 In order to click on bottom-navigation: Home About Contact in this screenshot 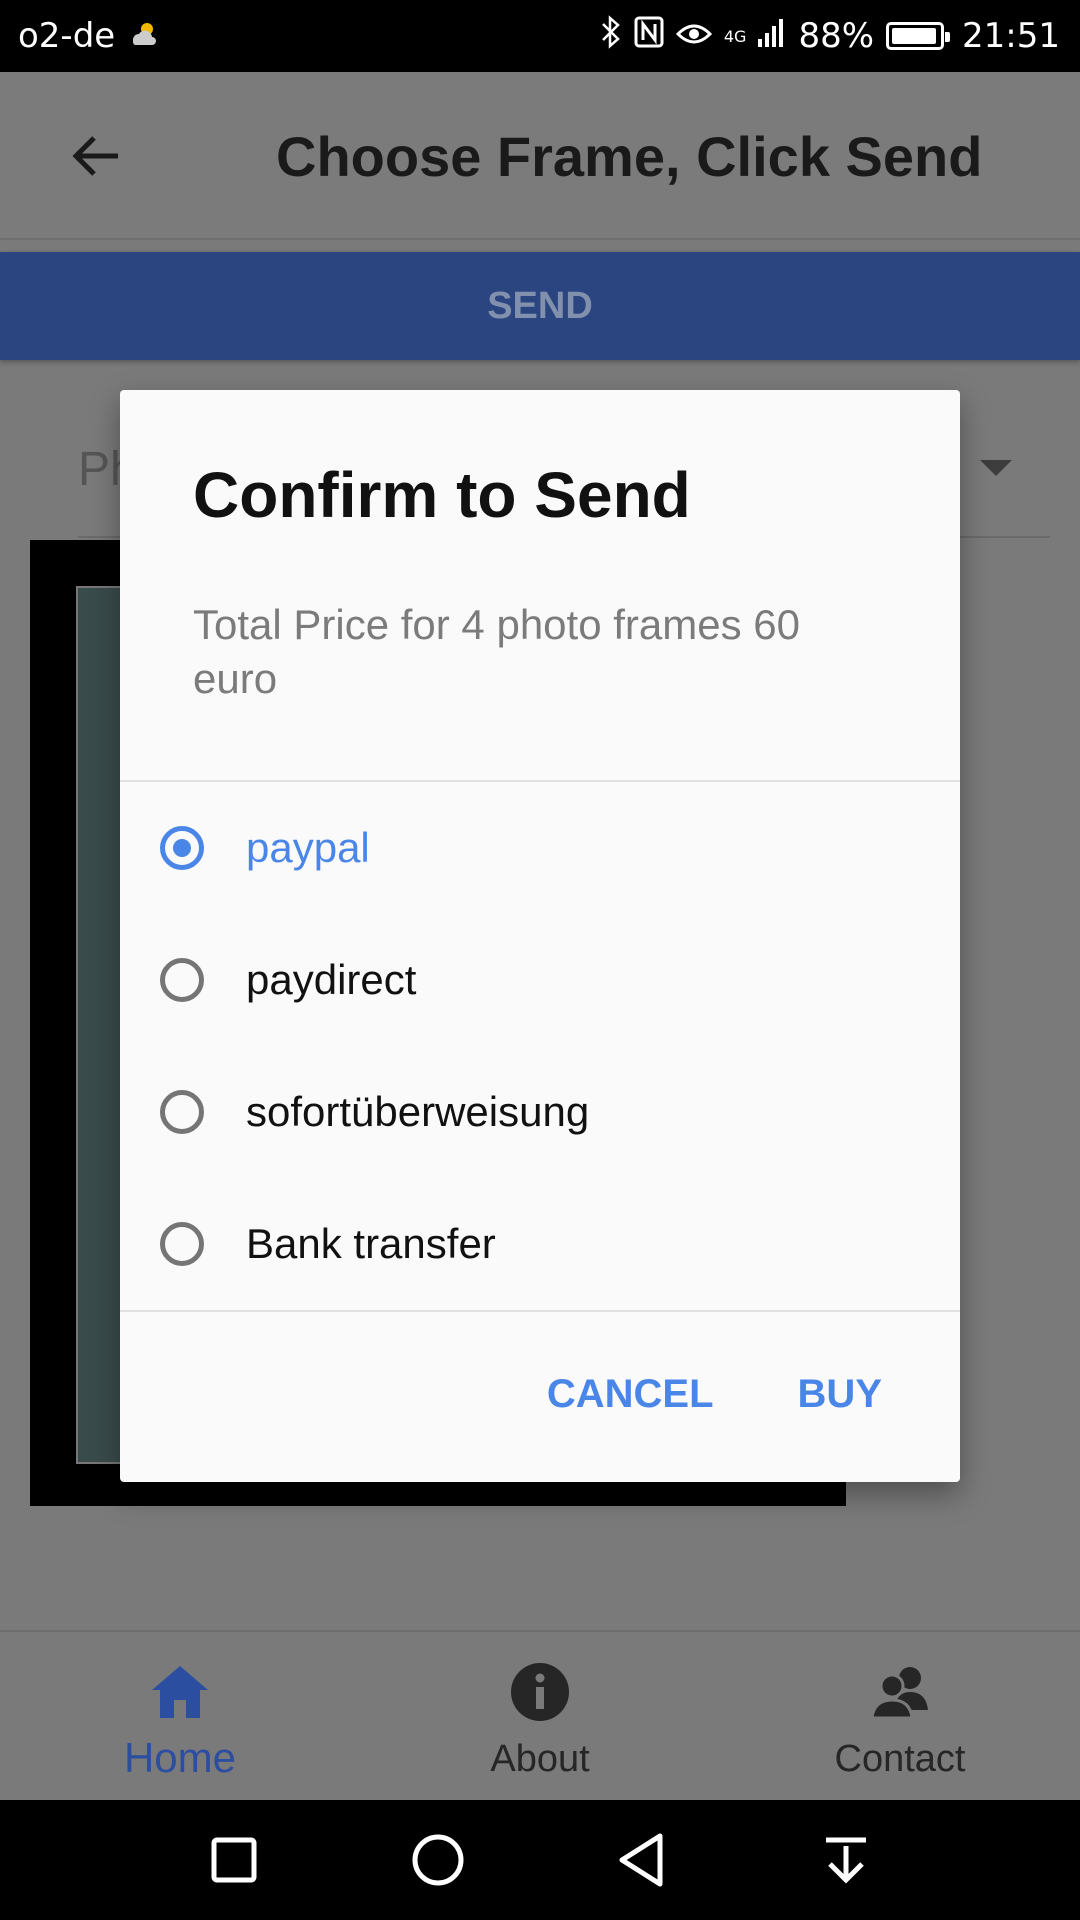, I will do `click(540, 1715)`.